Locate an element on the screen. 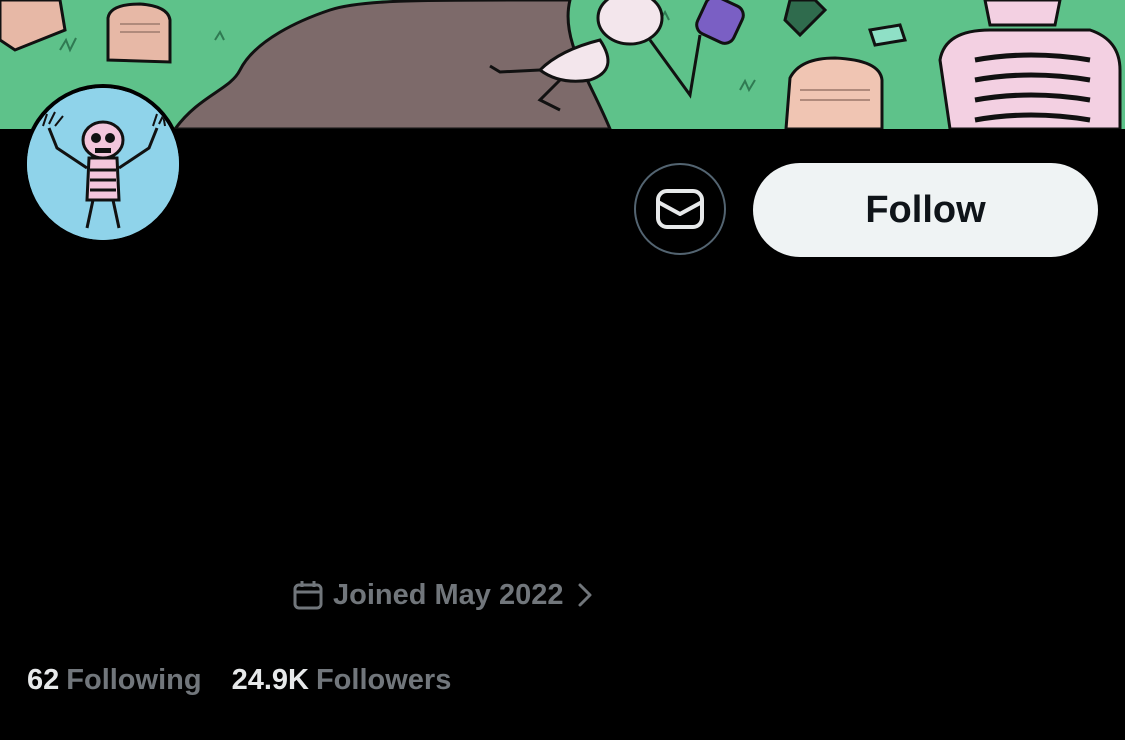 The height and width of the screenshot is (740, 1125). following-count: 62 is located at coordinates (43, 679).